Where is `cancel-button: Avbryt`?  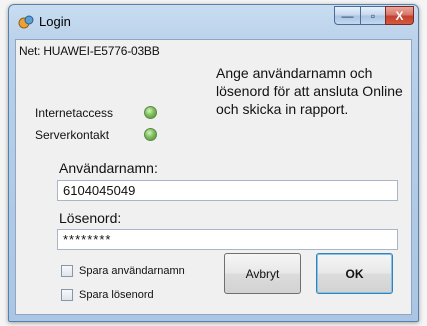 cancel-button: Avbryt is located at coordinates (262, 273).